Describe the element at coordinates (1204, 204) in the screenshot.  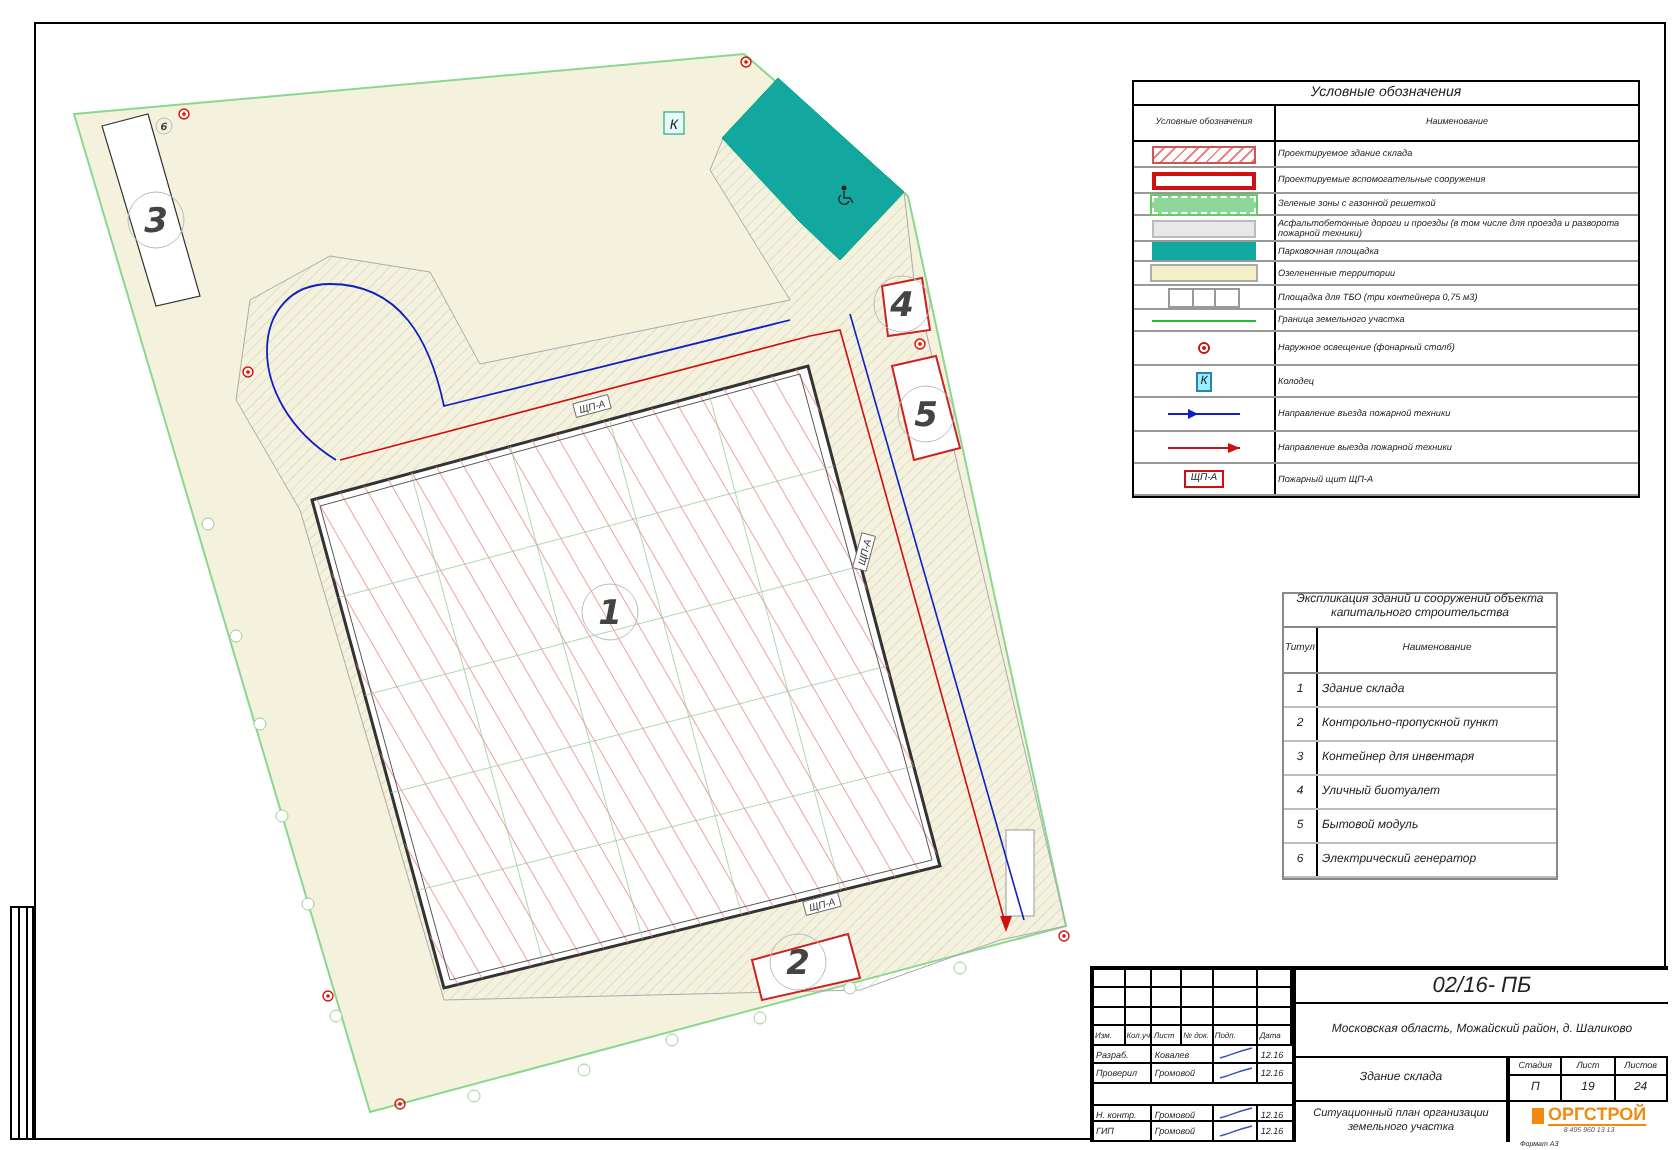
I see `lawn-grid-swatch` at that location.